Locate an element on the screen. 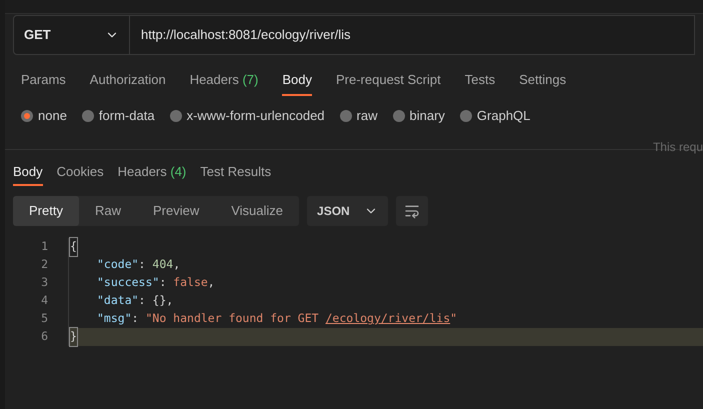 The height and width of the screenshot is (409, 703). request-tab: Headers (7) is located at coordinates (224, 81).